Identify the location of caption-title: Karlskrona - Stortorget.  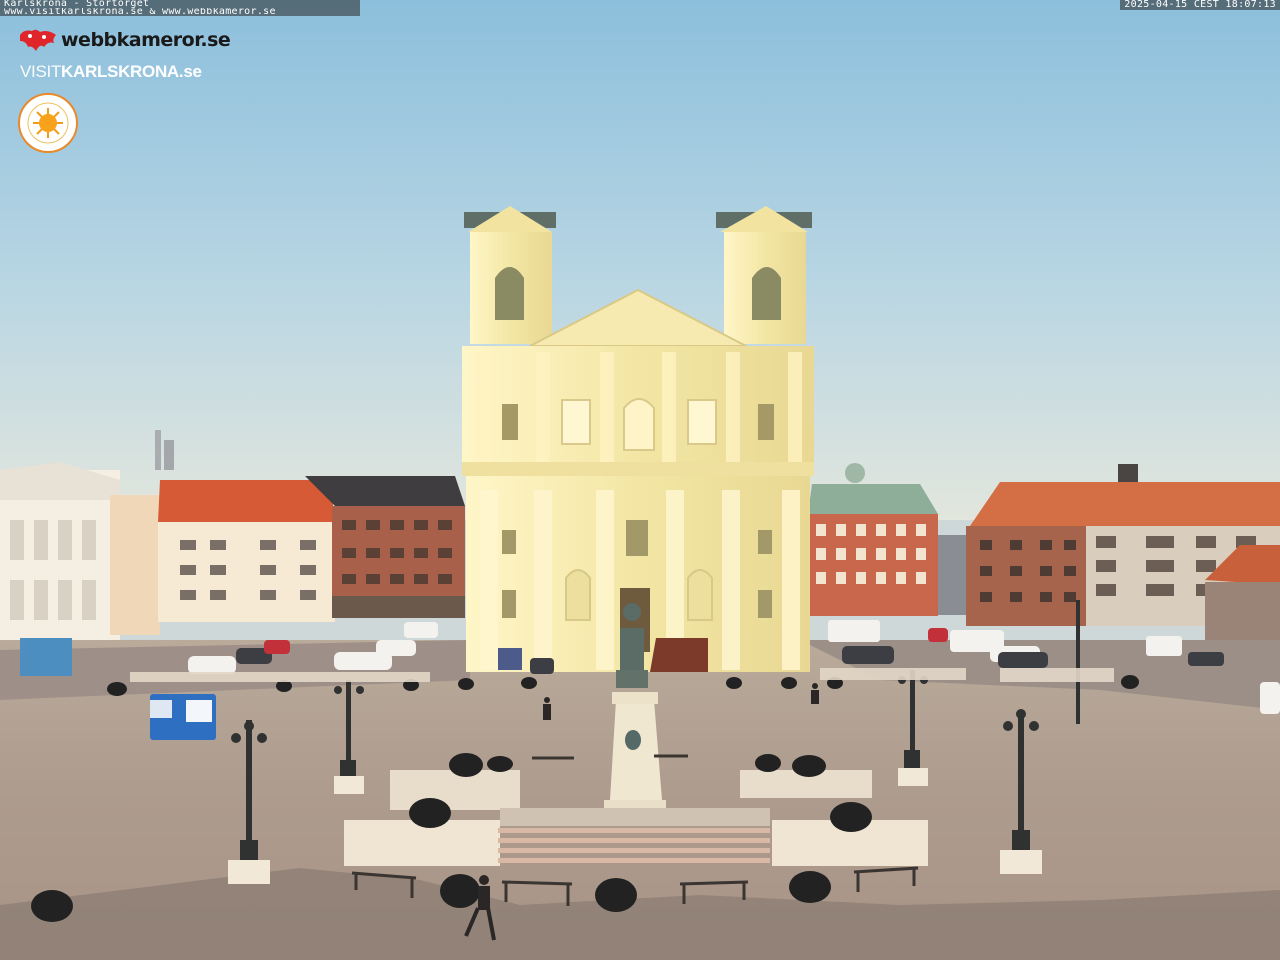
(77, 4).